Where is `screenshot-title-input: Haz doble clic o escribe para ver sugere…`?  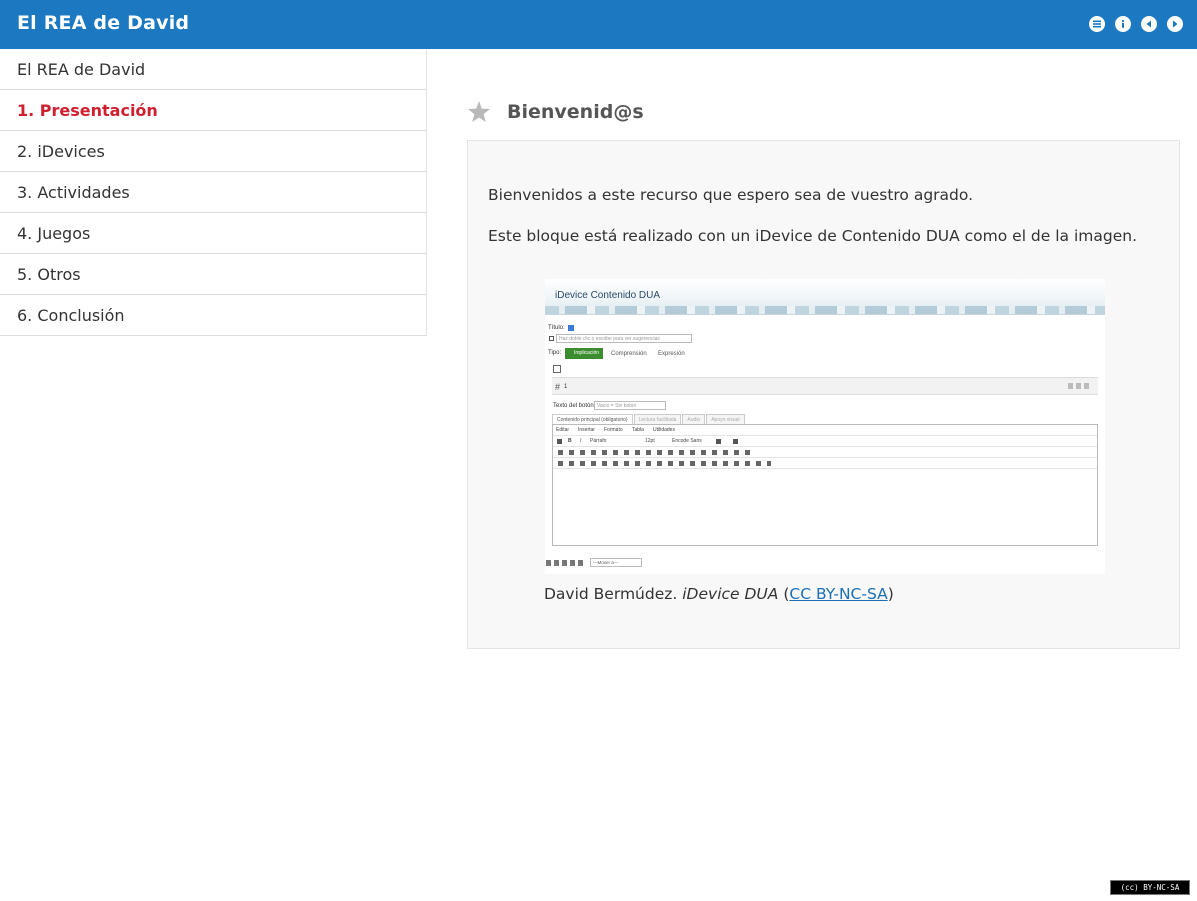
screenshot-title-input: Haz doble clic o escribe para ver sugere… is located at coordinates (624, 338).